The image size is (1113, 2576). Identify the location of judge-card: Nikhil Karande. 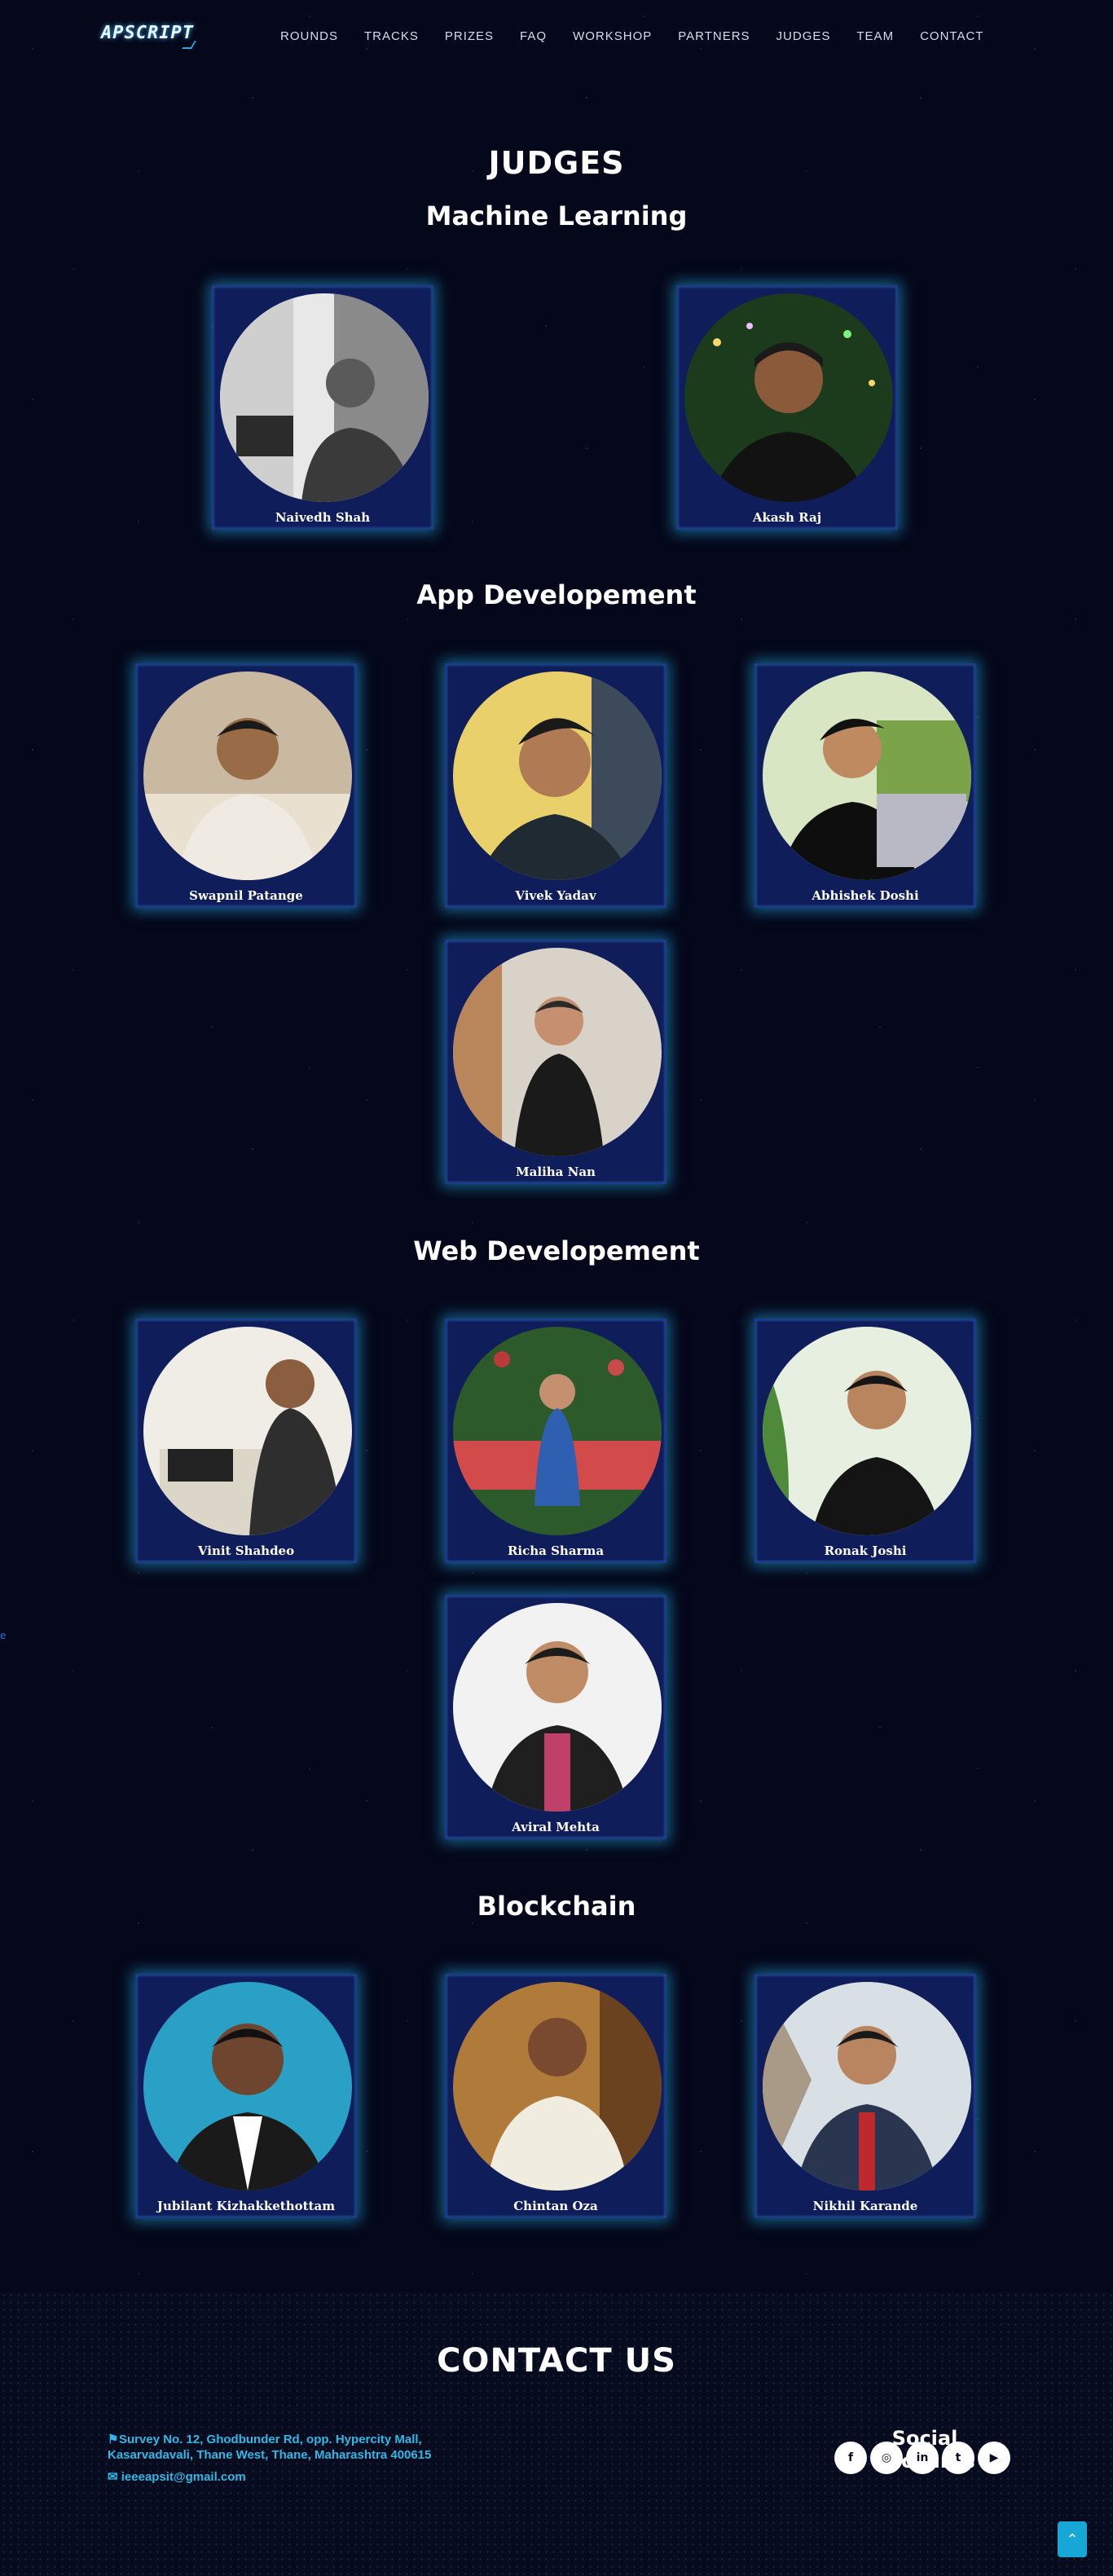
(865, 2096).